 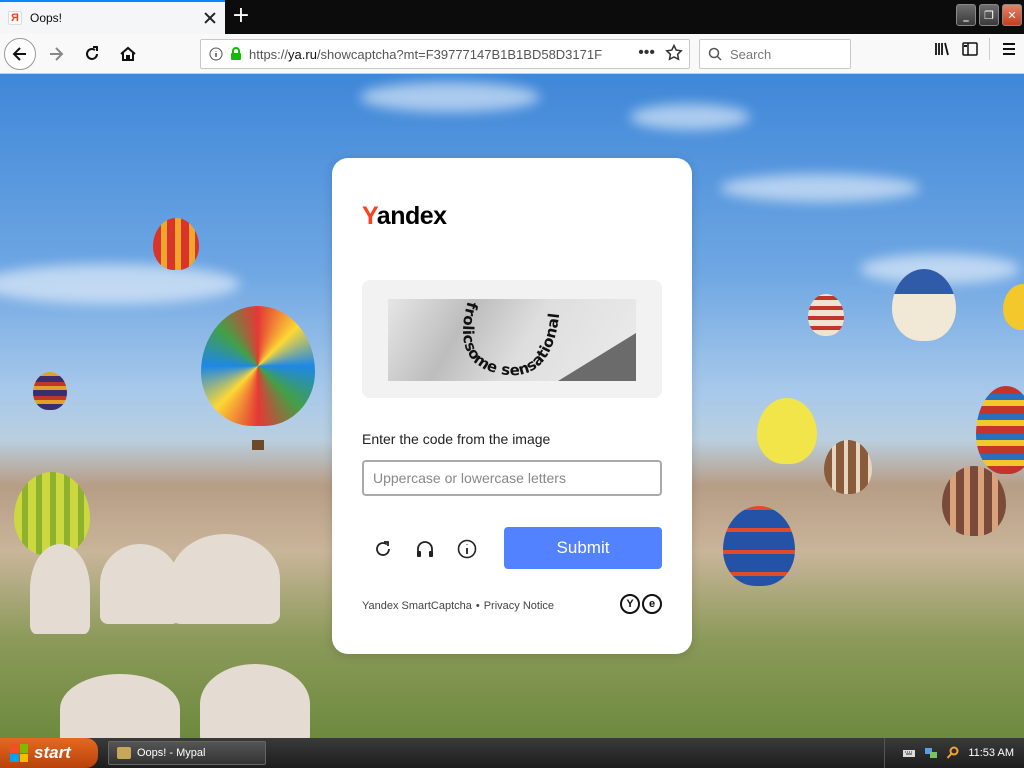 What do you see at coordinates (674, 53) in the screenshot?
I see `bookmark-star-icon` at bounding box center [674, 53].